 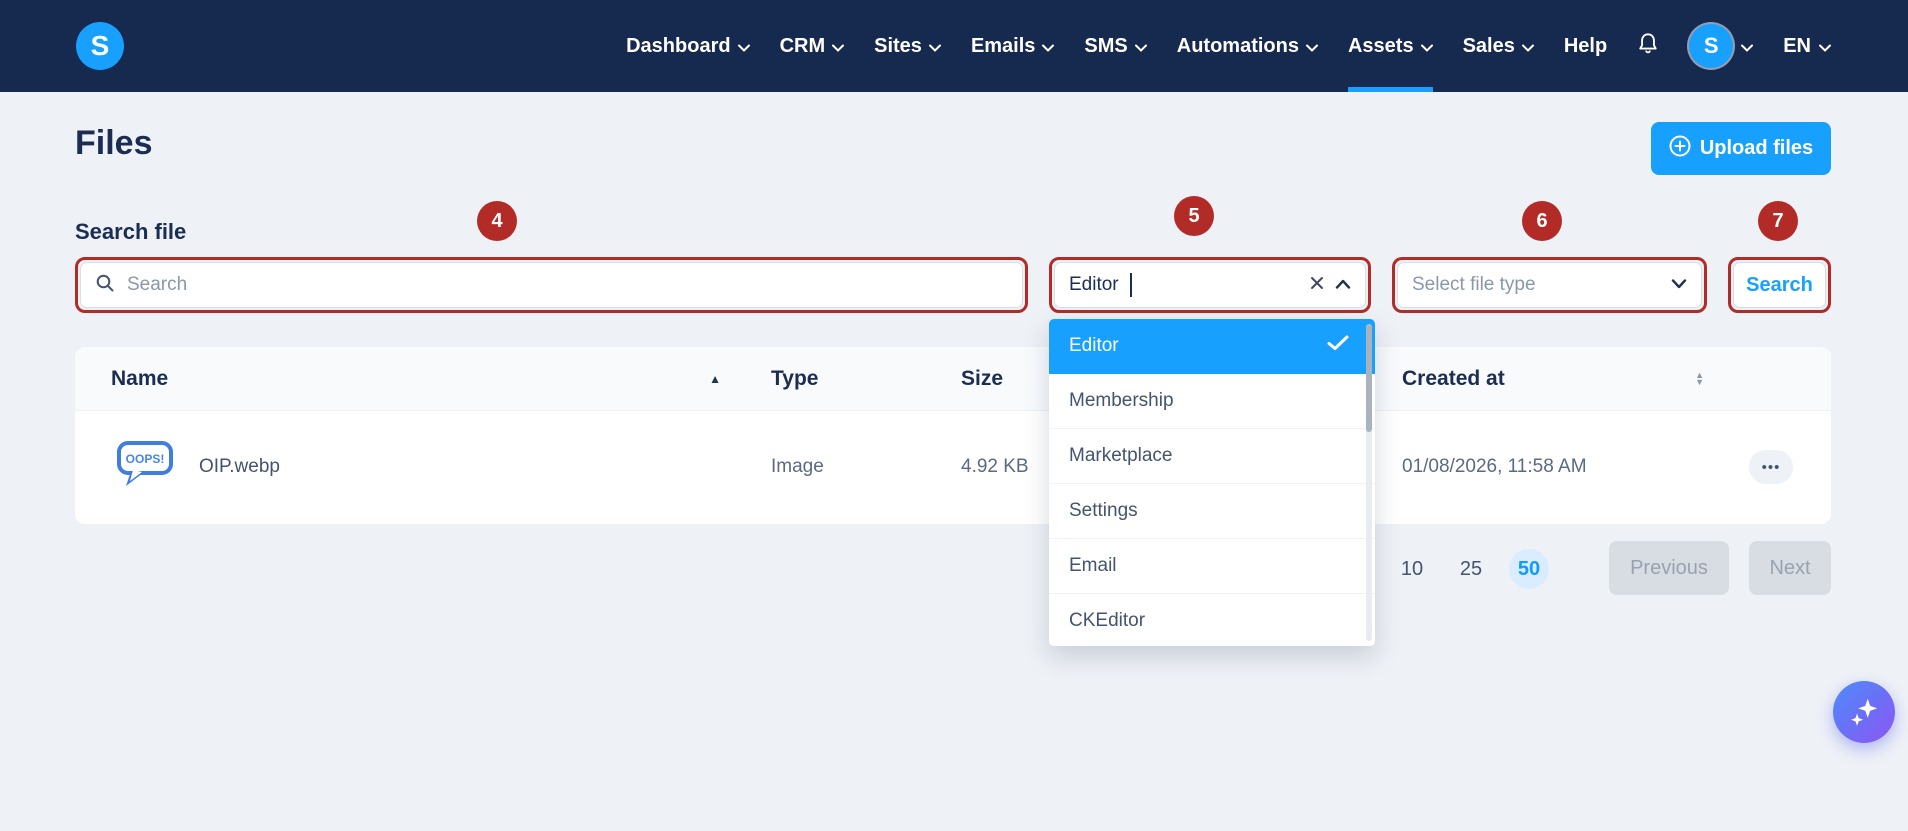 What do you see at coordinates (1797, 45) in the screenshot?
I see `language-label: EN` at bounding box center [1797, 45].